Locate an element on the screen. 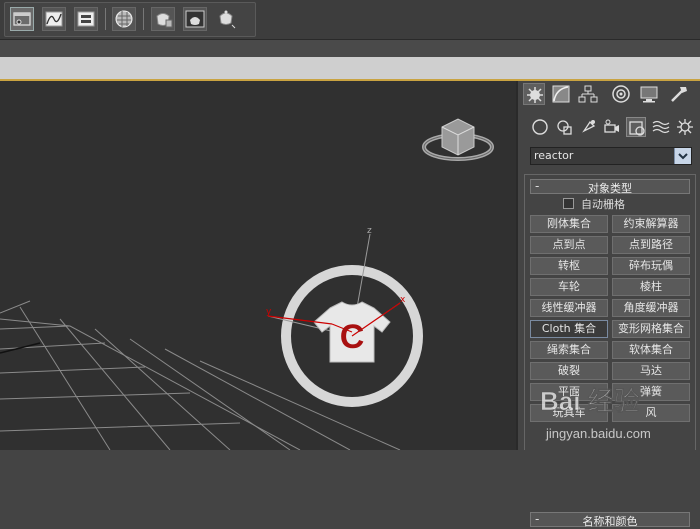 This screenshot has height=529, width=700. geometry-subtab-icon is located at coordinates (540, 127).